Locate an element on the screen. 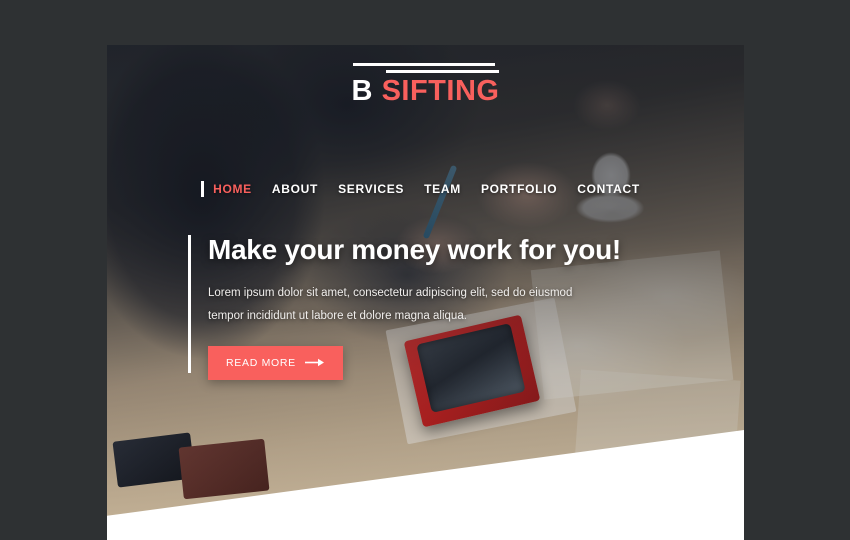 Image resolution: width=850 pixels, height=540 pixels. logo-text-secondary: SIFTING is located at coordinates (440, 91).